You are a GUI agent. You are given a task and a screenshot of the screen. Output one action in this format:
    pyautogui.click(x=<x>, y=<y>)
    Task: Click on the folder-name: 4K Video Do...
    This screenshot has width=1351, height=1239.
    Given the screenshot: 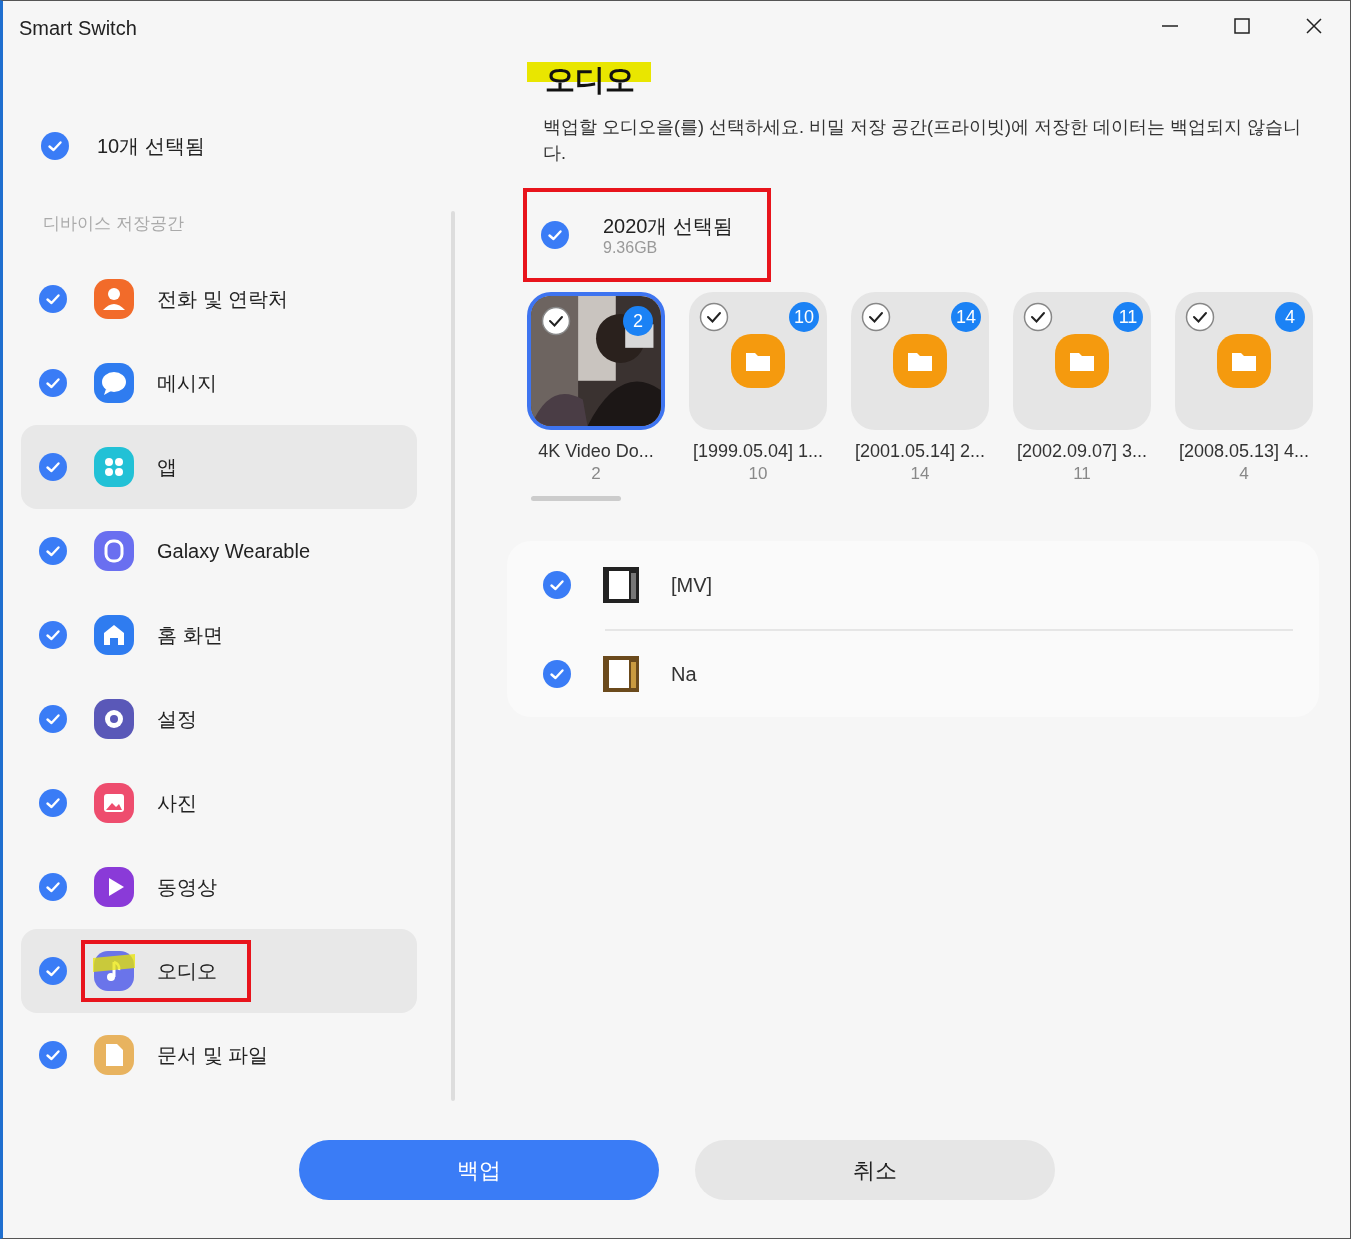 What is the action you would take?
    pyautogui.click(x=596, y=452)
    